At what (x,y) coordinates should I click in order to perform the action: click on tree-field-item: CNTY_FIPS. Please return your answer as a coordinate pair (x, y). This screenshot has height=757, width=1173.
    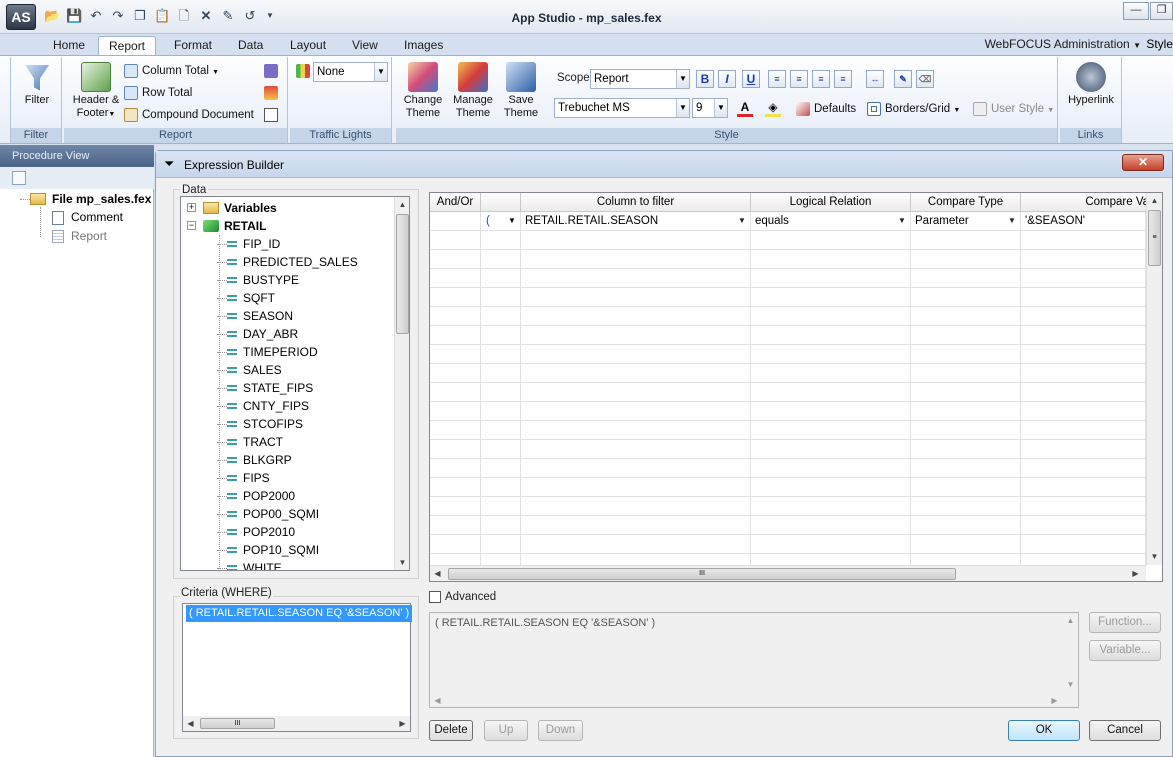
    Looking at the image, I should click on (286, 406).